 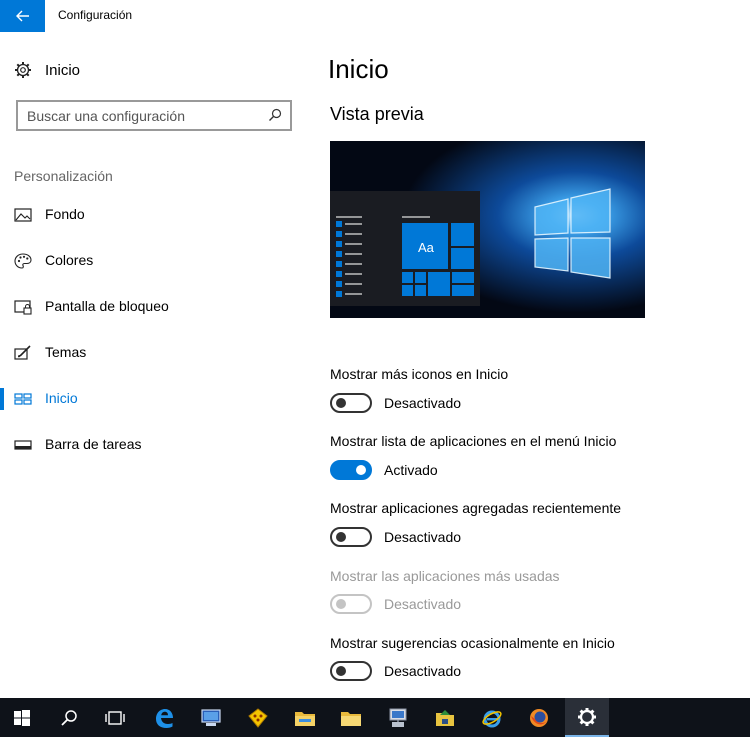 I want to click on sidebar-item-pantalla-de-bloqueo: Pantalla de bloqueo, so click(x=155, y=307).